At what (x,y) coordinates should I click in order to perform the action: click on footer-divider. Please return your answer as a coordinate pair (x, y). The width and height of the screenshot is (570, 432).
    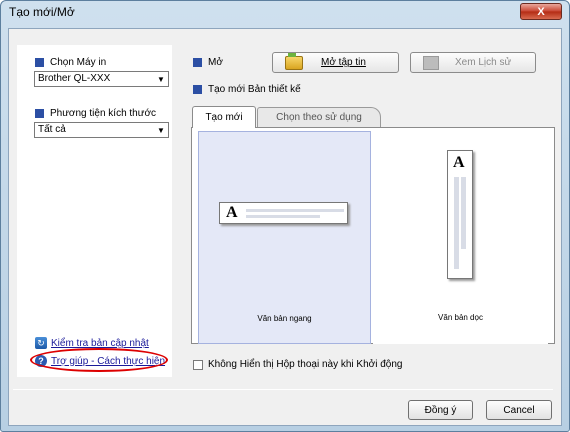
    Looking at the image, I should click on (283, 389).